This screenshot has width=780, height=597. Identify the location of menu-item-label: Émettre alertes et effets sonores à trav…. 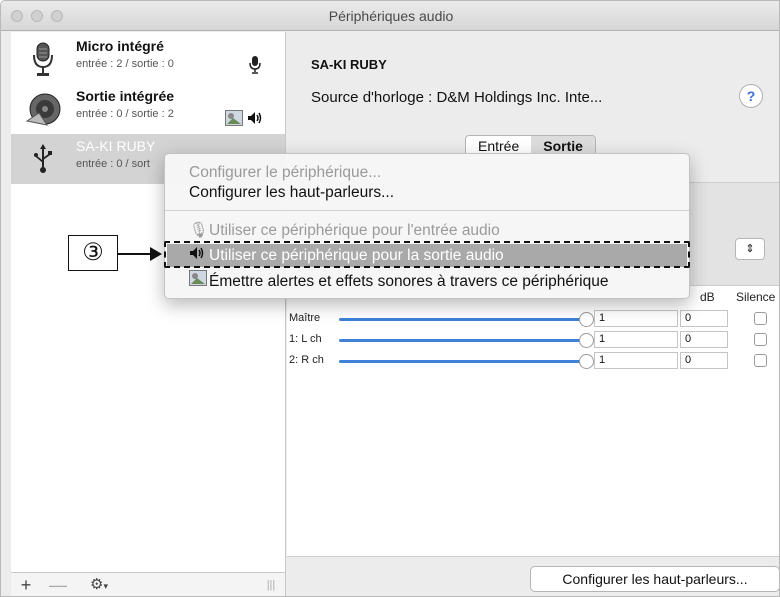
(409, 281).